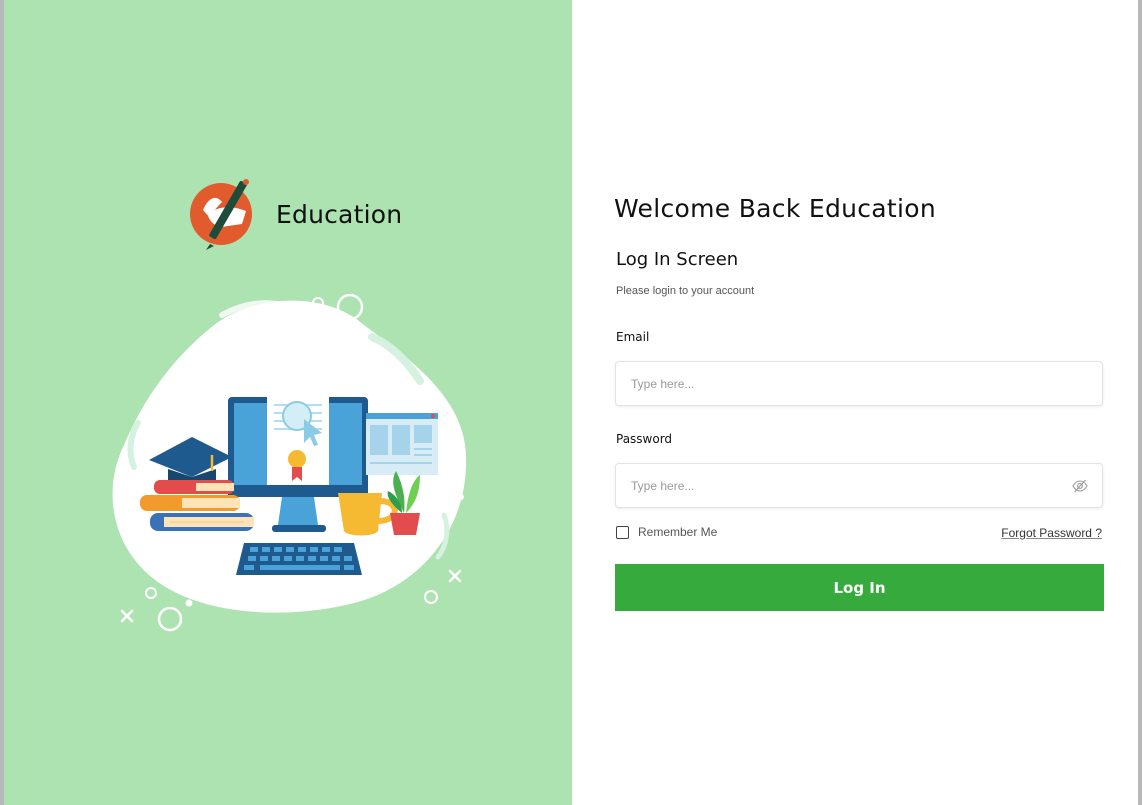 The image size is (1142, 805). I want to click on email-label: Email, so click(633, 337).